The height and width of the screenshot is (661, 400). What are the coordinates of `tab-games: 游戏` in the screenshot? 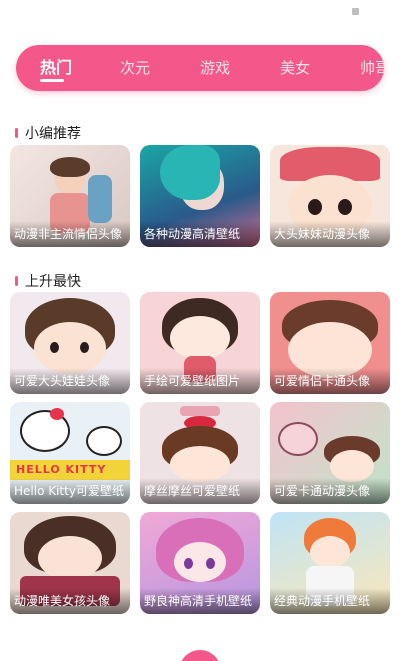 It's located at (215, 68).